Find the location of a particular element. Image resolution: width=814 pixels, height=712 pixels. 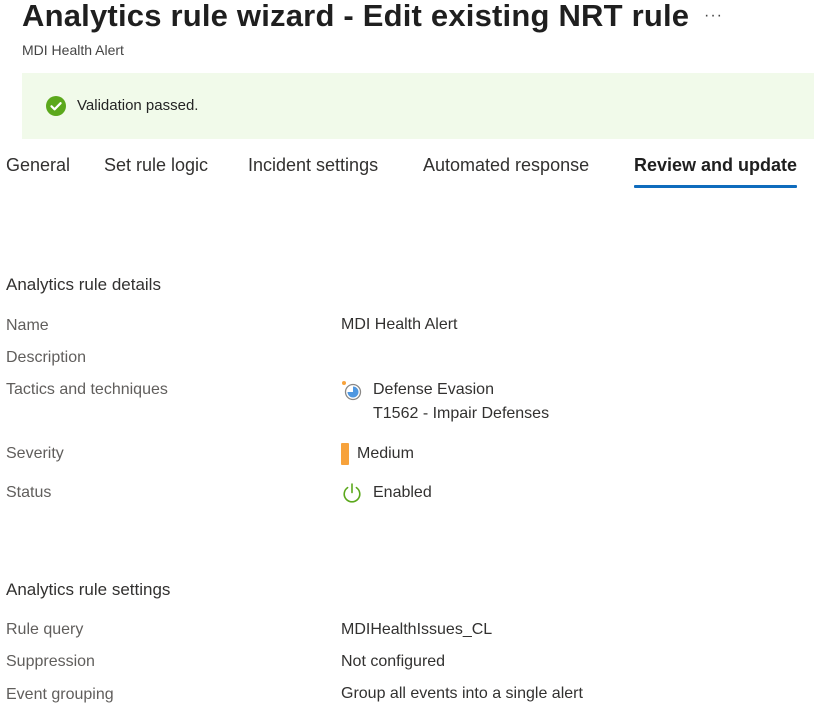

tab-review-and-update: Review and update is located at coordinates (716, 170).